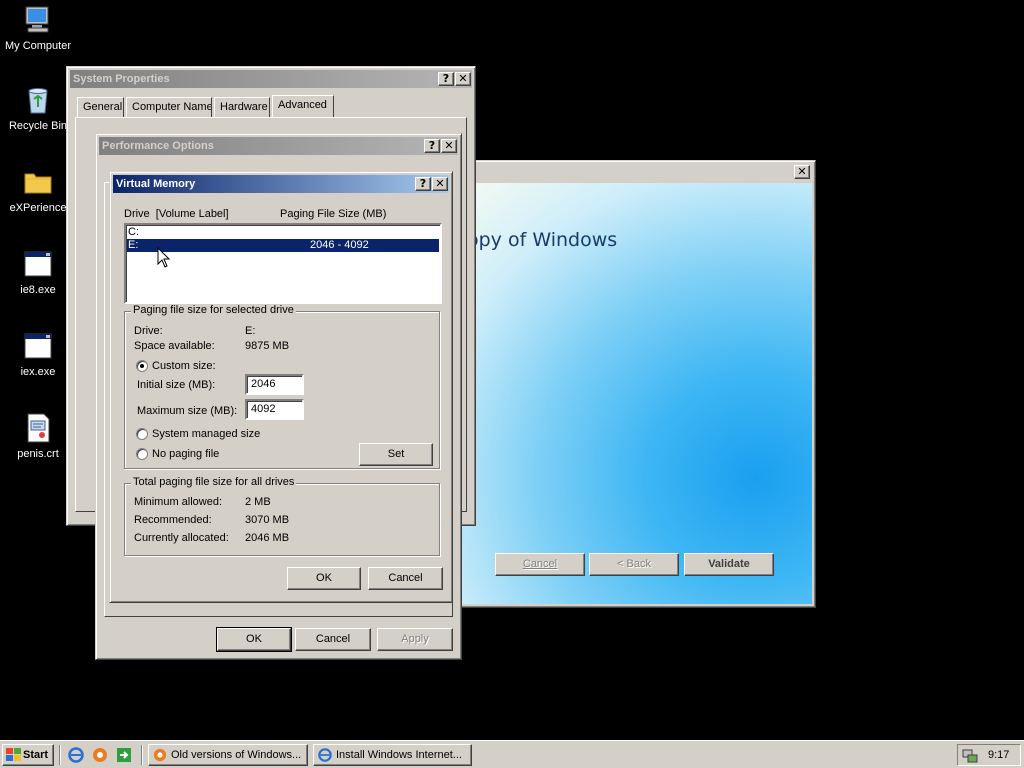 The height and width of the screenshot is (768, 1024). What do you see at coordinates (142, 434) in the screenshot?
I see `system-managed-radio` at bounding box center [142, 434].